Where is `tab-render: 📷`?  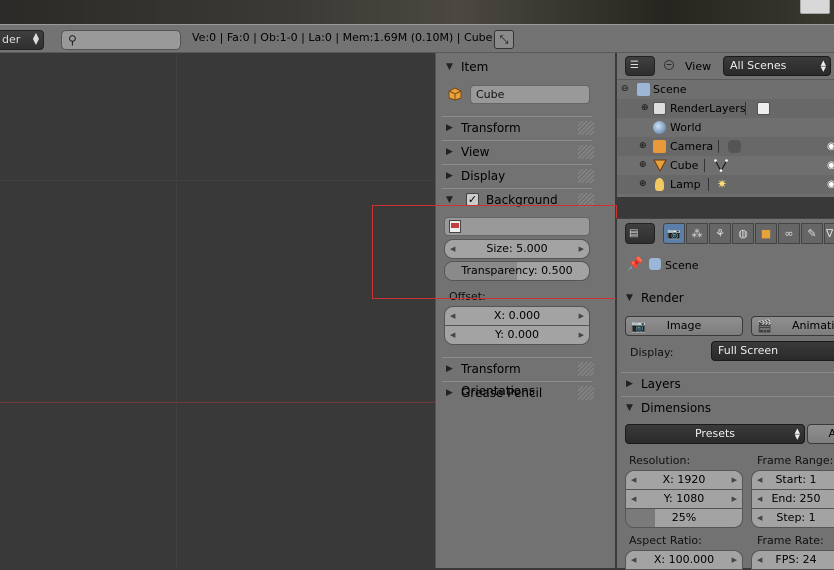 tab-render: 📷 is located at coordinates (674, 233).